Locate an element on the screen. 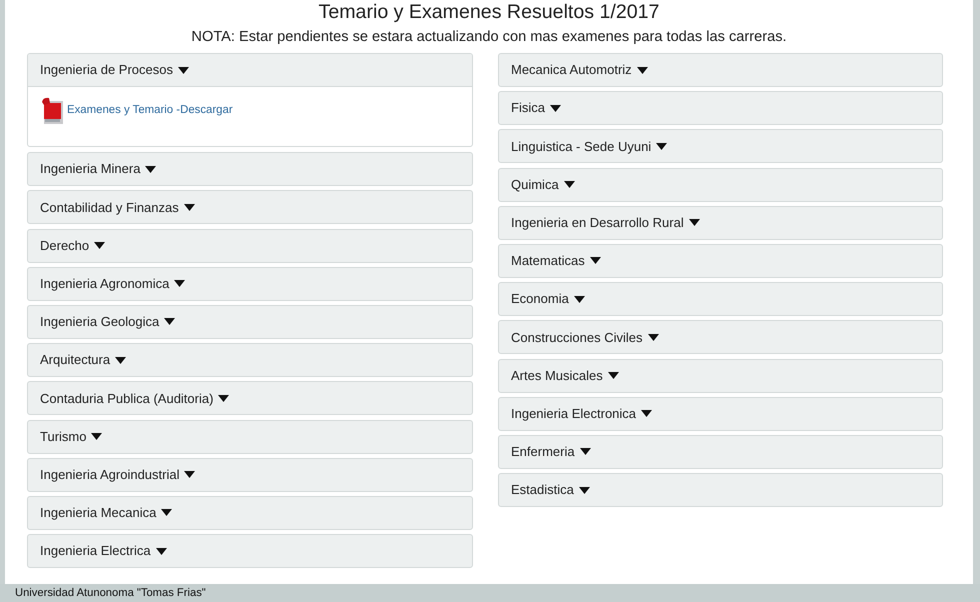  page-title: Temario y Examenes Resueltos 1/2017 is located at coordinates (489, 12).